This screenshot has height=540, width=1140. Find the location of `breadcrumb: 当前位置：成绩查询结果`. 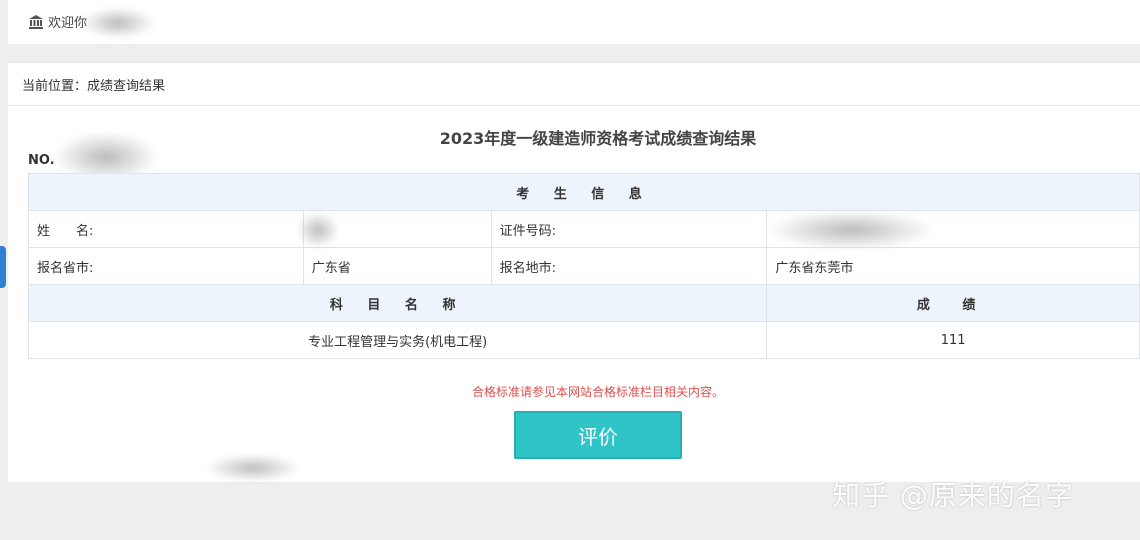

breadcrumb: 当前位置：成绩查询结果 is located at coordinates (94, 86).